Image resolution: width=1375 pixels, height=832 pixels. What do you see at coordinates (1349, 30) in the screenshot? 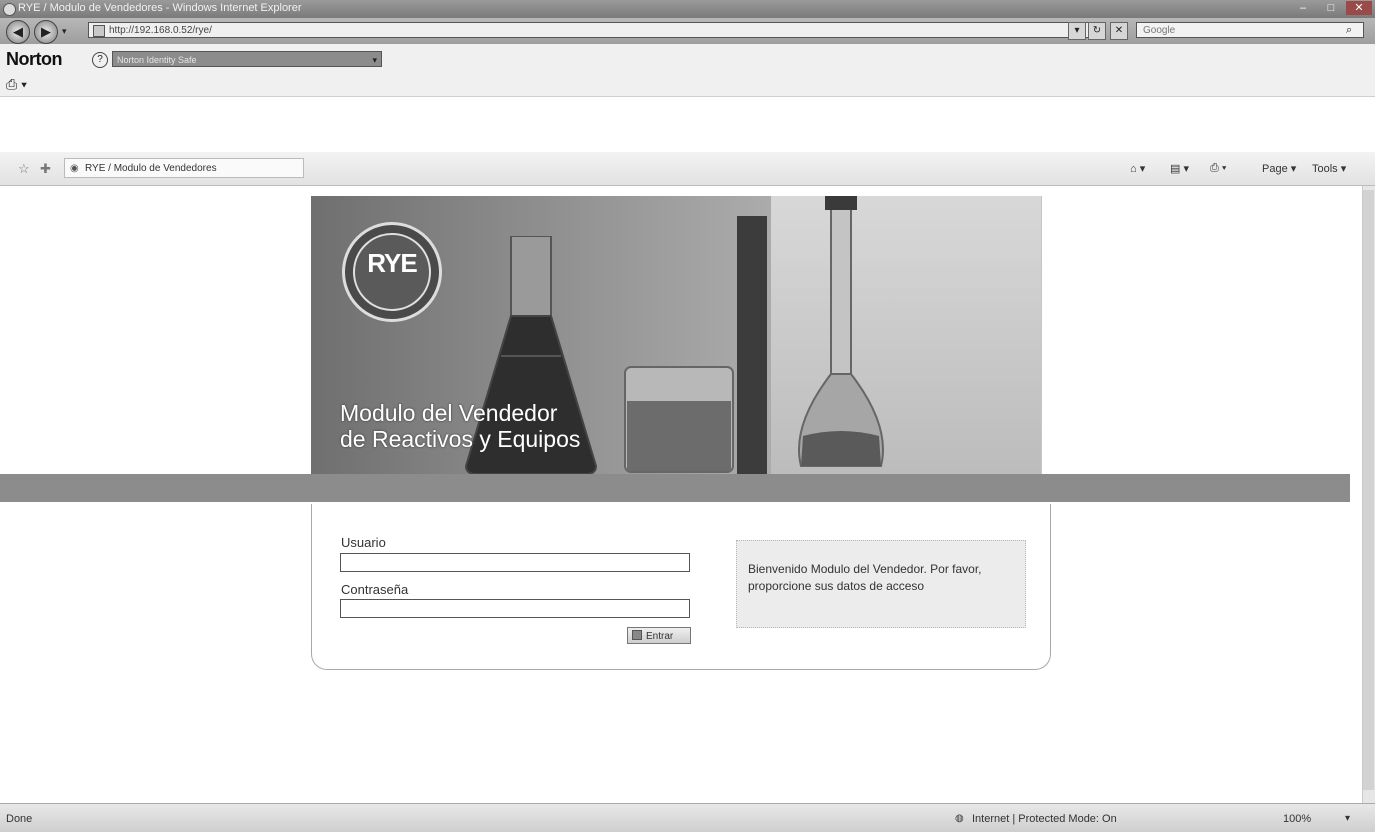
I see `search-icon: ⌕` at bounding box center [1349, 30].